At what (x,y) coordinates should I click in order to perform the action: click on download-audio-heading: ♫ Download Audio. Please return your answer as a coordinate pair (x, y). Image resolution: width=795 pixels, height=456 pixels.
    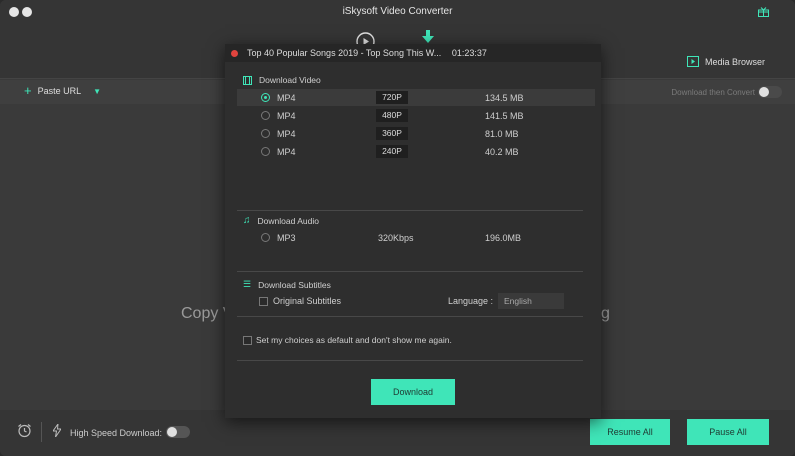
    Looking at the image, I should click on (281, 220).